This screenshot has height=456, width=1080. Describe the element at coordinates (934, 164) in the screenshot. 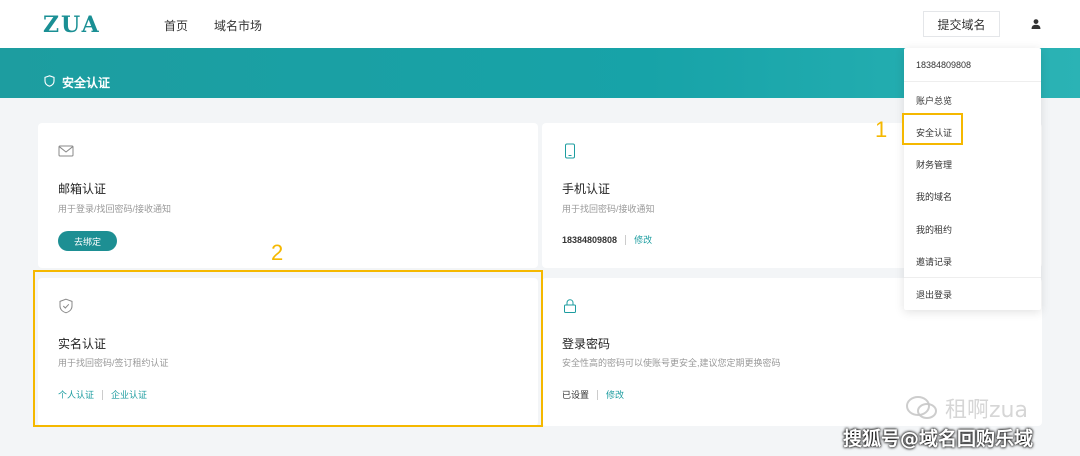

I see `menu-item-finance: 财务管理` at that location.